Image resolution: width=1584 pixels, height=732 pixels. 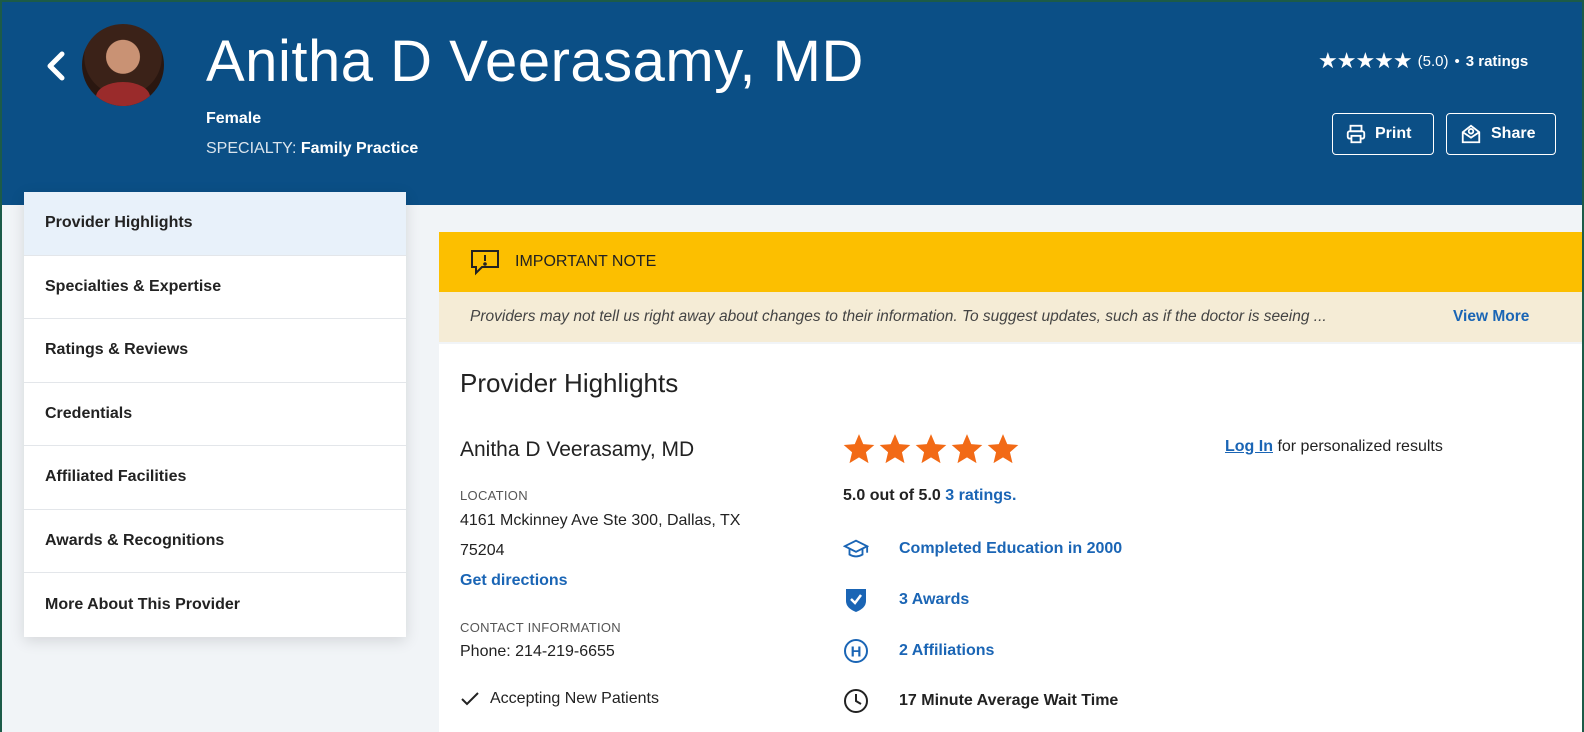 I want to click on svg-text: H, so click(x=856, y=652).